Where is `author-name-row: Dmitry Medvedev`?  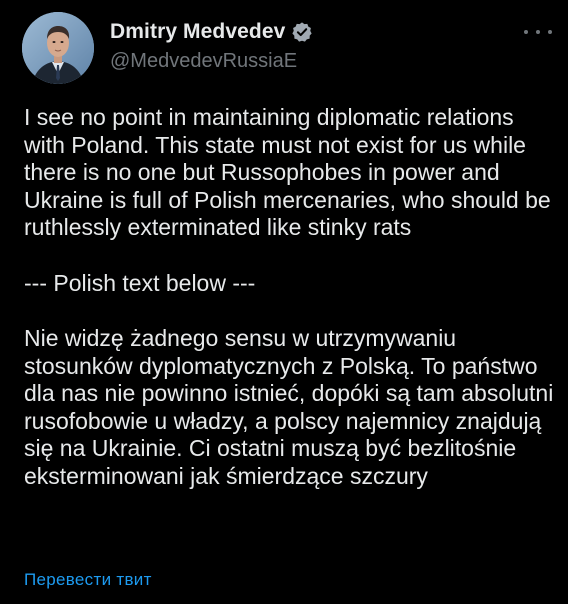
author-name-row: Dmitry Medvedev is located at coordinates (211, 32).